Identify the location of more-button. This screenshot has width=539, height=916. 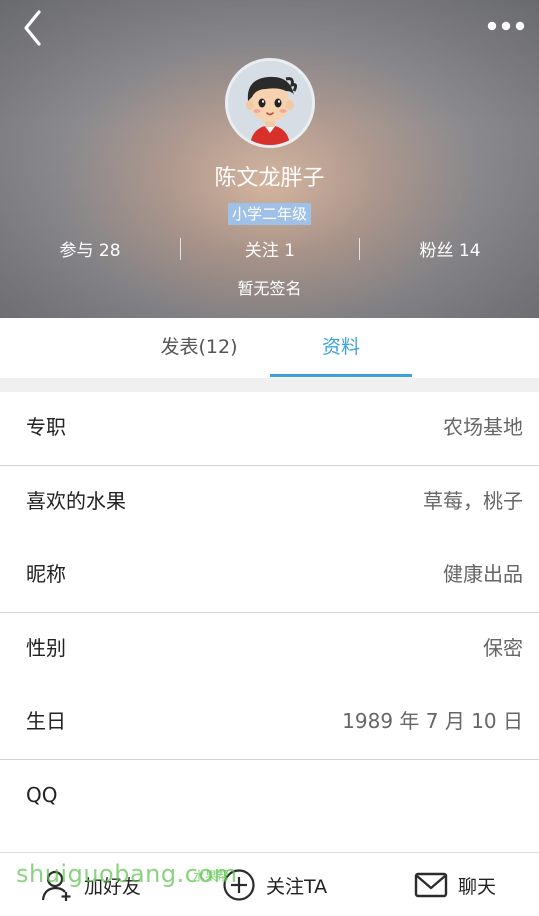
(506, 26).